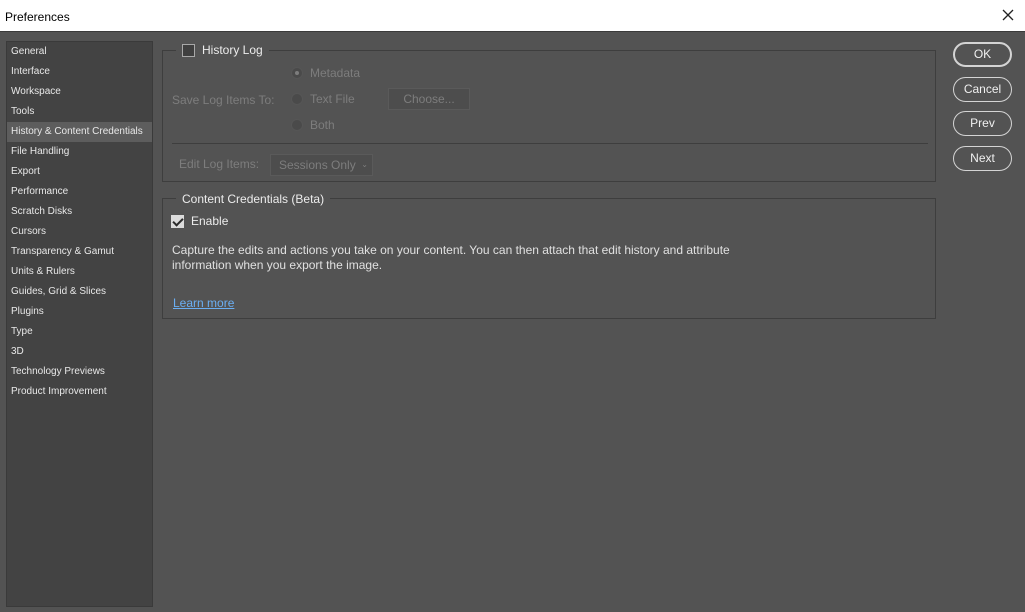 This screenshot has width=1025, height=612. What do you see at coordinates (79, 112) in the screenshot?
I see `sidebar-item-tools: Tools` at bounding box center [79, 112].